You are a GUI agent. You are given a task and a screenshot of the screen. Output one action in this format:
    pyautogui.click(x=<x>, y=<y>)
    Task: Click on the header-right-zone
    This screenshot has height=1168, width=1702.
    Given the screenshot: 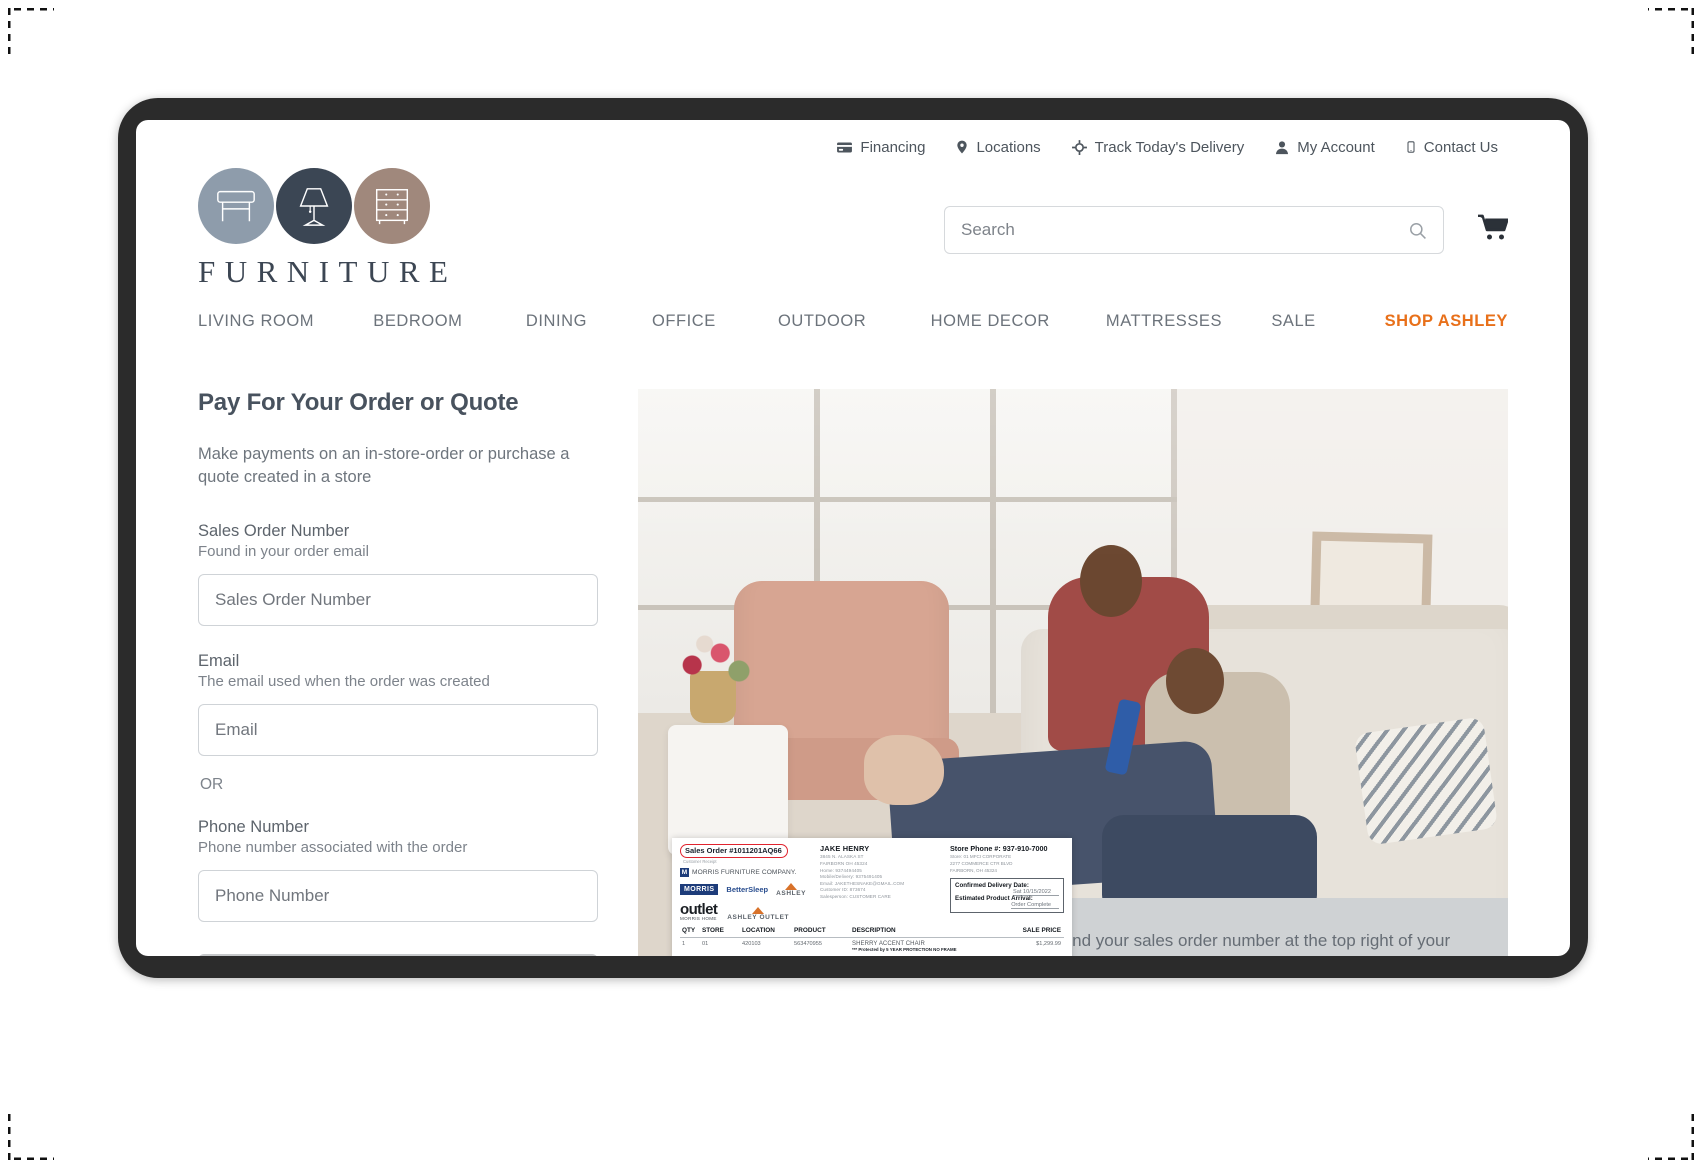 What is the action you would take?
    pyautogui.click(x=1088, y=207)
    